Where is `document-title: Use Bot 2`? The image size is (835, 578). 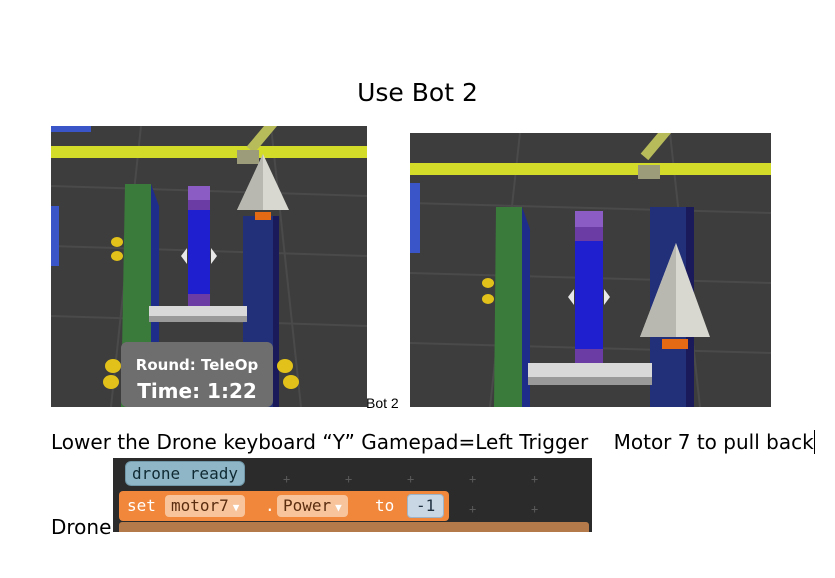
document-title: Use Bot 2 is located at coordinates (417, 92).